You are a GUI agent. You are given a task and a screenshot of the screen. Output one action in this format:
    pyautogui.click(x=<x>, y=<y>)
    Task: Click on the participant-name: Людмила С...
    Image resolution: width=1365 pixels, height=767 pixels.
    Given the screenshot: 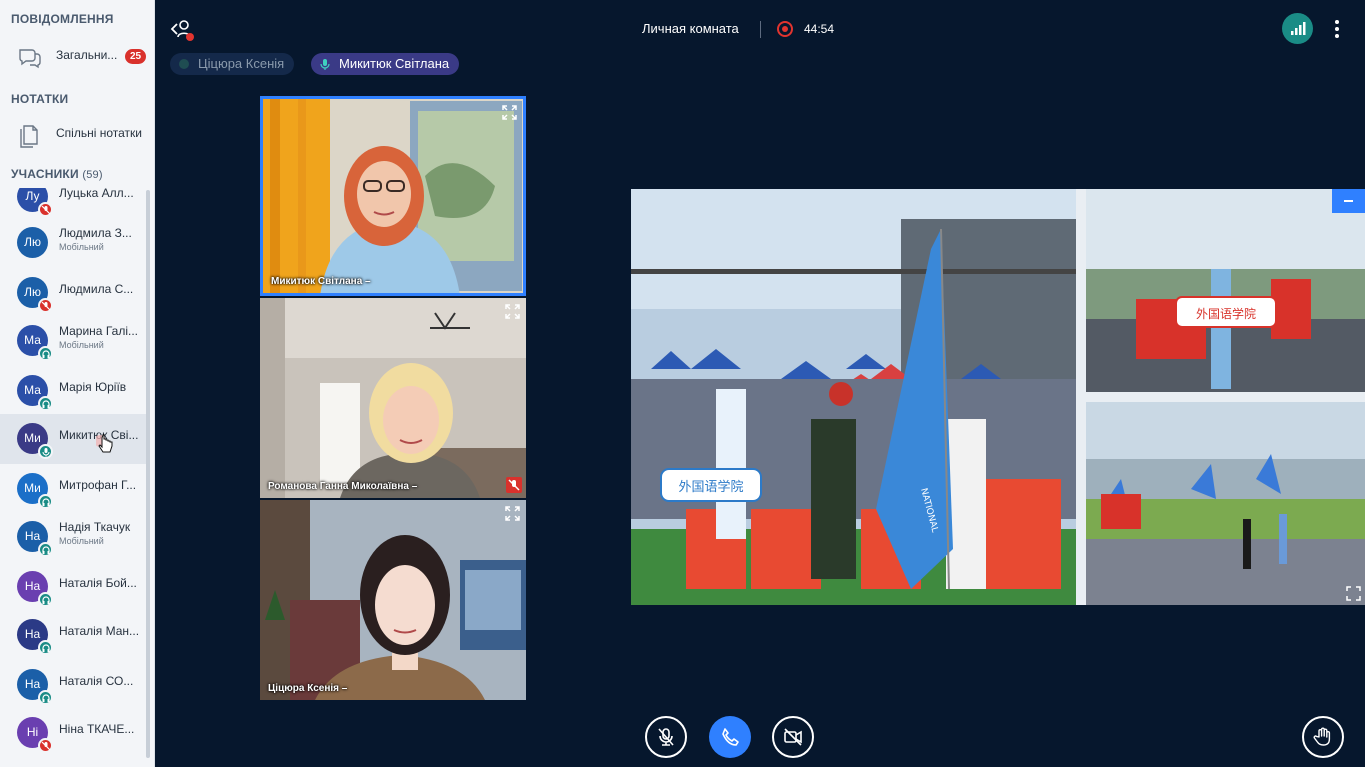 What is the action you would take?
    pyautogui.click(x=96, y=289)
    